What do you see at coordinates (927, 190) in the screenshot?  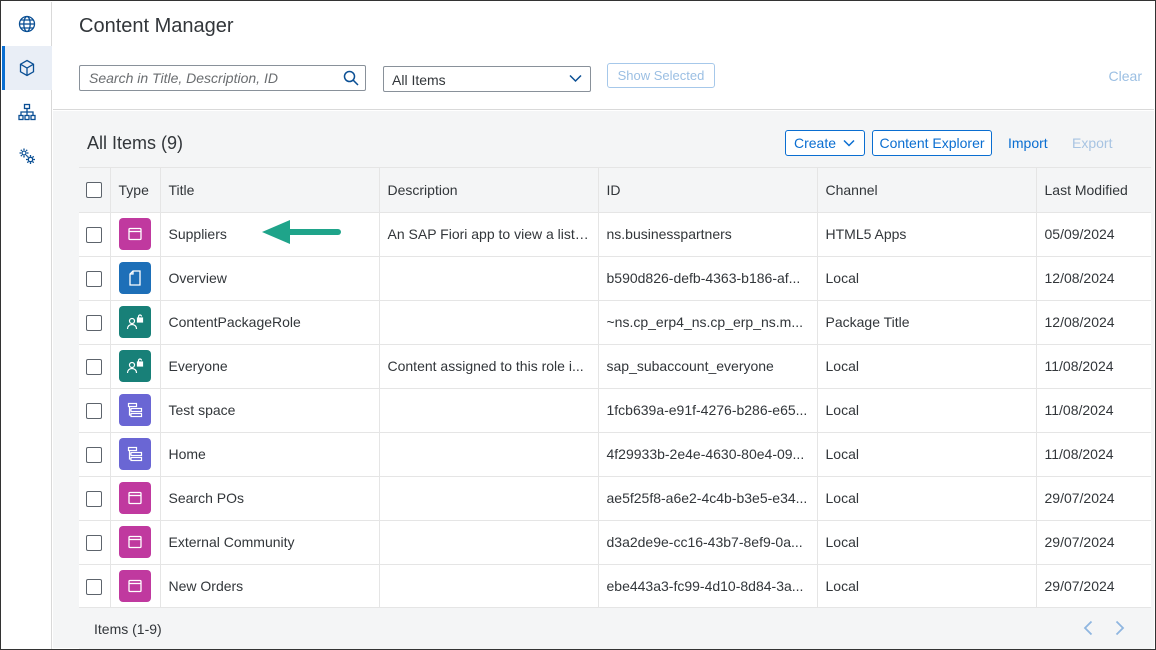 I see `column-header-channel: Channel` at bounding box center [927, 190].